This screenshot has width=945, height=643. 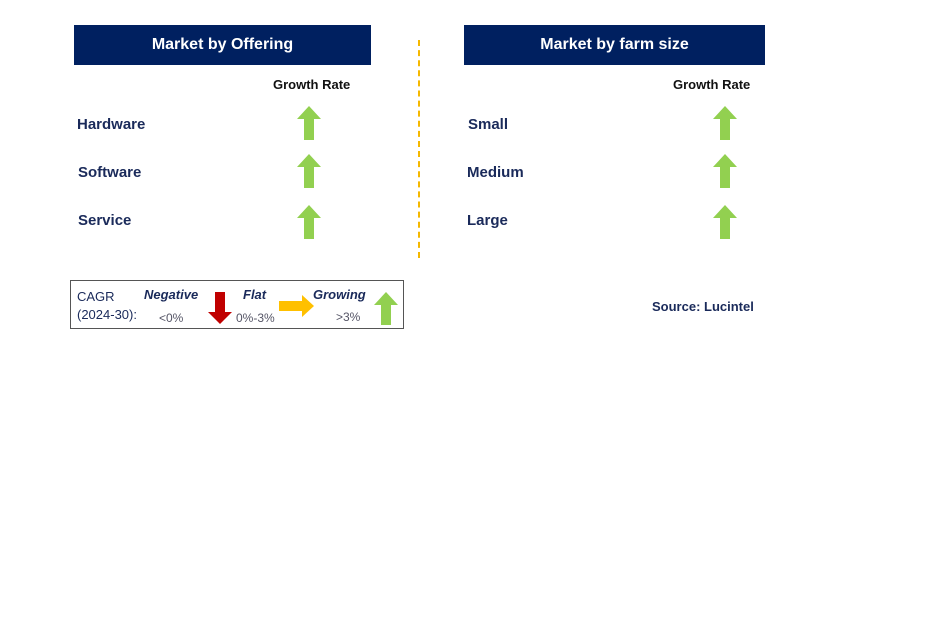 I want to click on legend-flat-range: 0%-3%, so click(x=255, y=318).